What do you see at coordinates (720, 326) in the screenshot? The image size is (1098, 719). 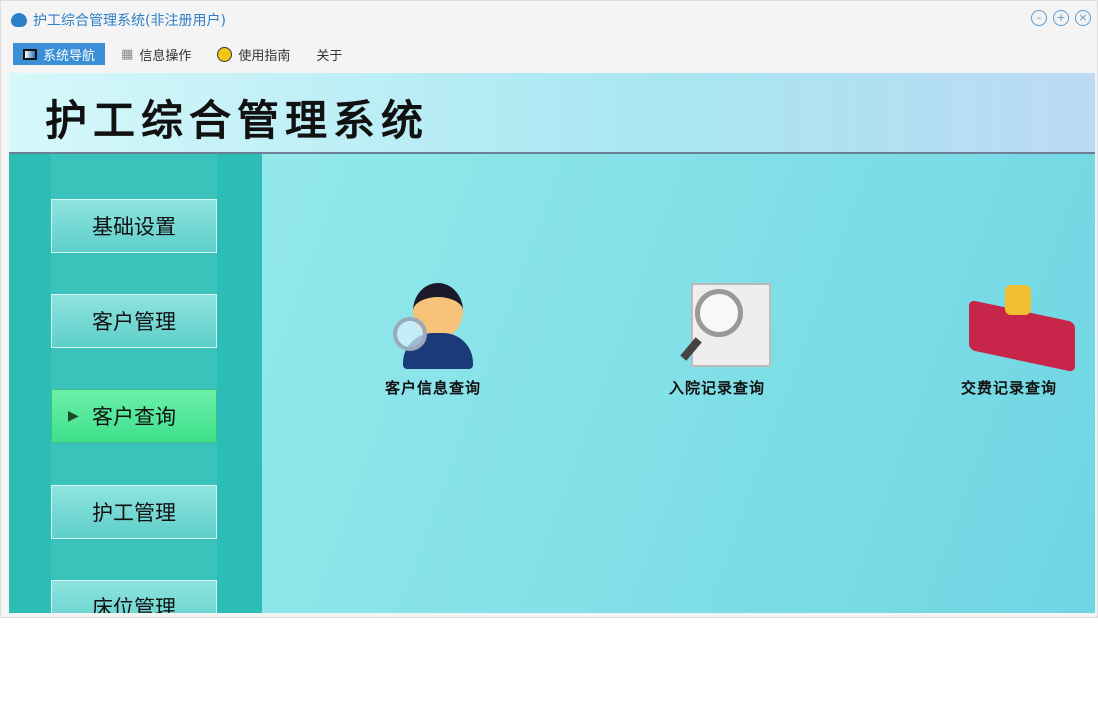 I see `document-search-icon` at bounding box center [720, 326].